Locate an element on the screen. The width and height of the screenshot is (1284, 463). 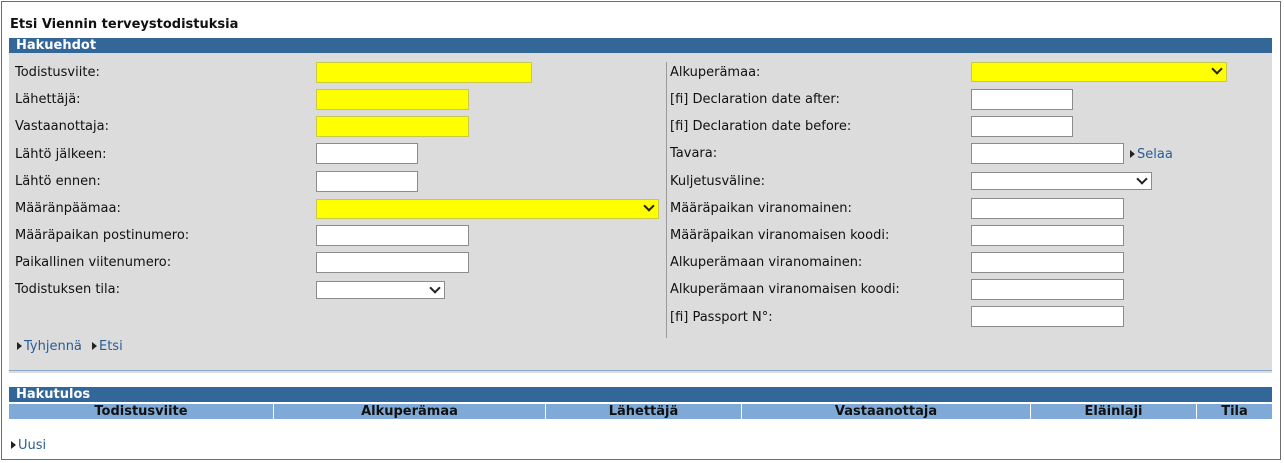
maarapaikan-postinumero-input is located at coordinates (392, 235).